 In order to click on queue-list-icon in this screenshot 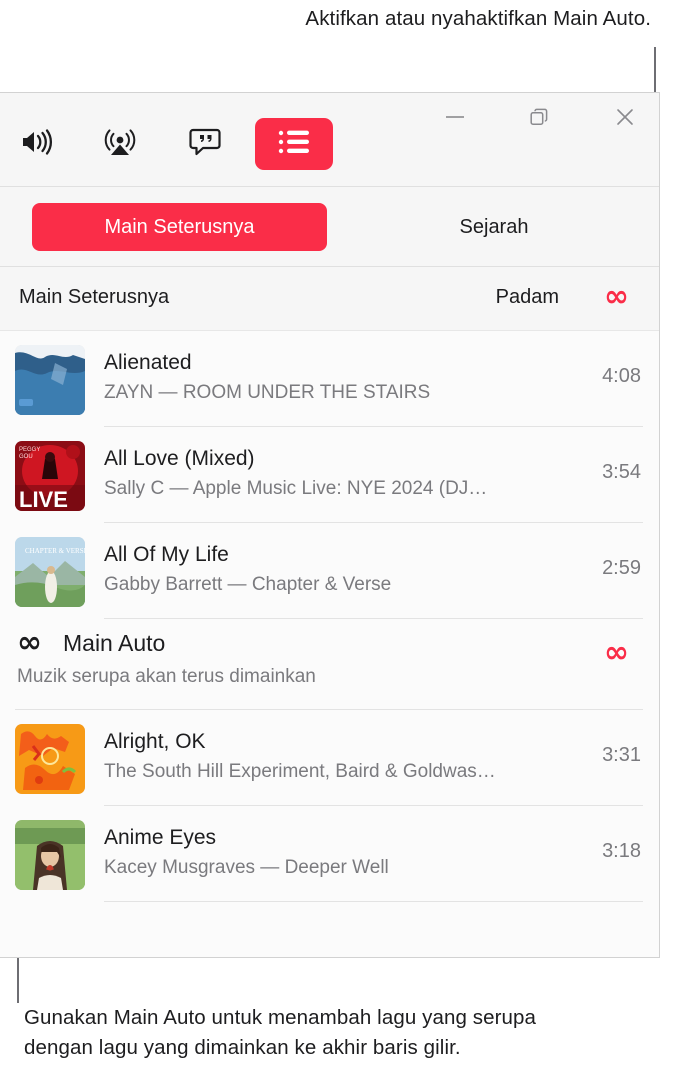, I will do `click(294, 144)`.